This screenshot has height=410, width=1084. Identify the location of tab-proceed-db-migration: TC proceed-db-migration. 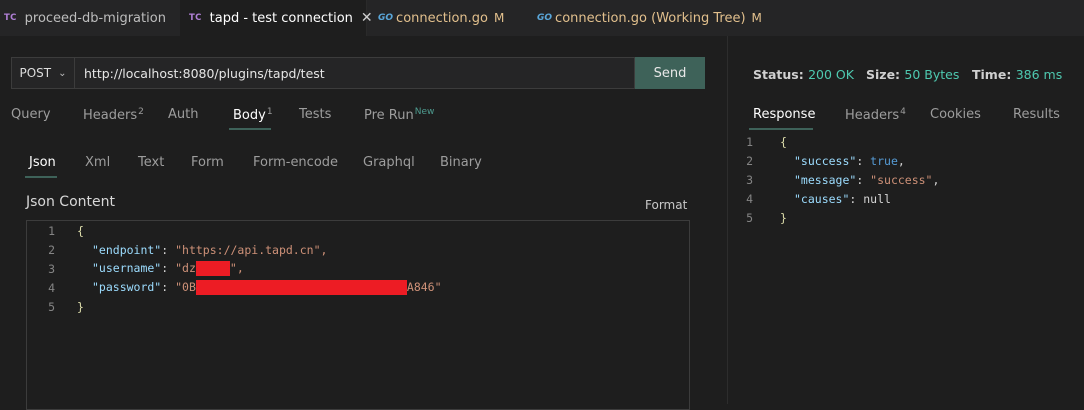
(92, 18).